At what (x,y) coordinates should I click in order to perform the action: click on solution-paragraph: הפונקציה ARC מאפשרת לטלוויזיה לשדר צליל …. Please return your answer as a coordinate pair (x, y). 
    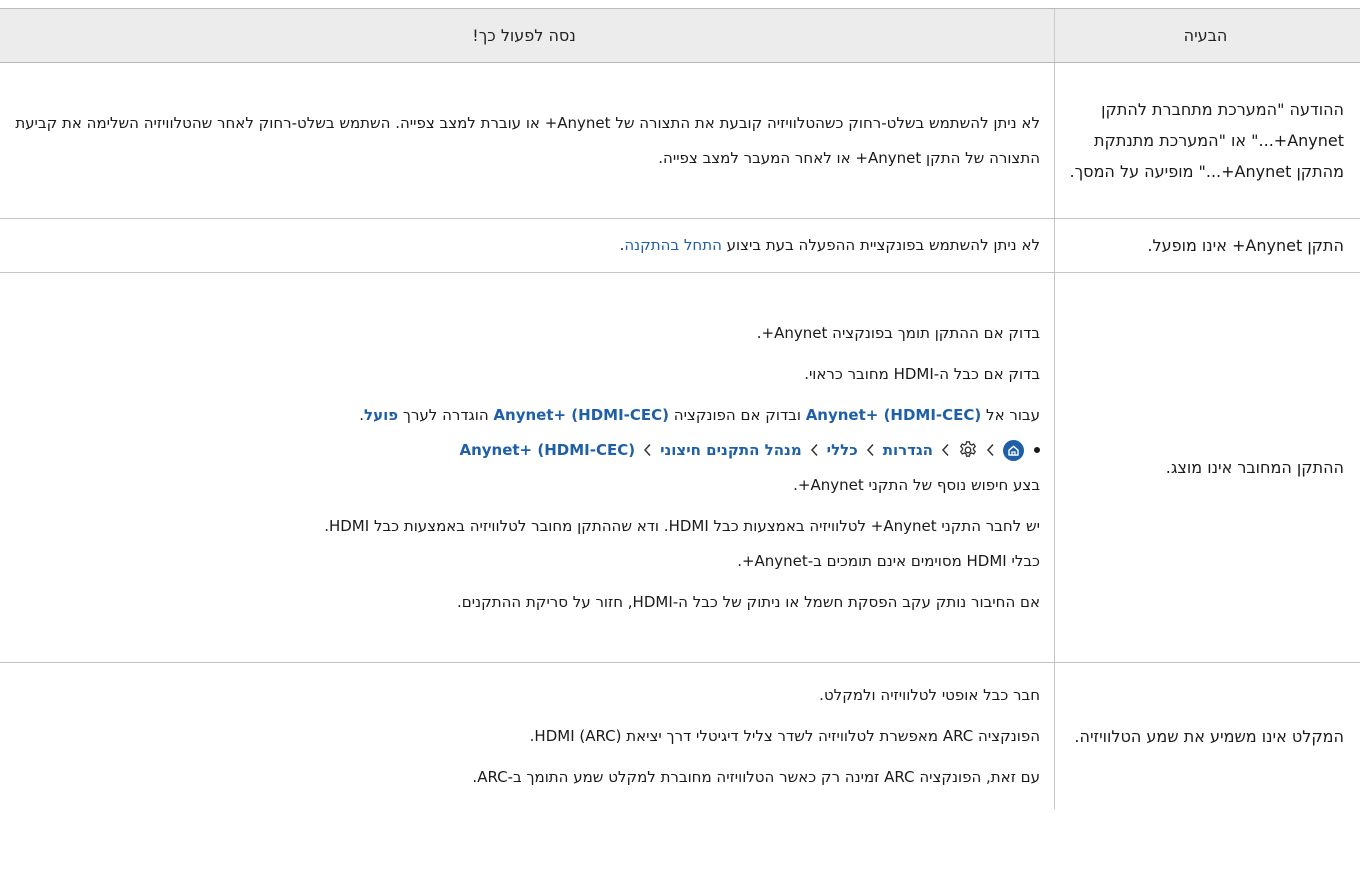
    Looking at the image, I should click on (784, 735).